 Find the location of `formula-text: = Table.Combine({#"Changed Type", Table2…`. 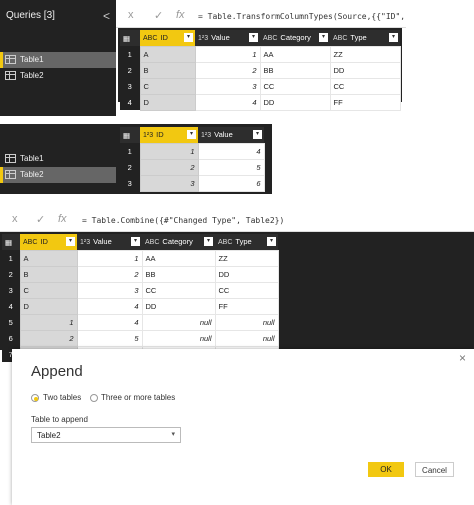

formula-text: = Table.Combine({#"Changed Type", Table2… is located at coordinates (272, 220).